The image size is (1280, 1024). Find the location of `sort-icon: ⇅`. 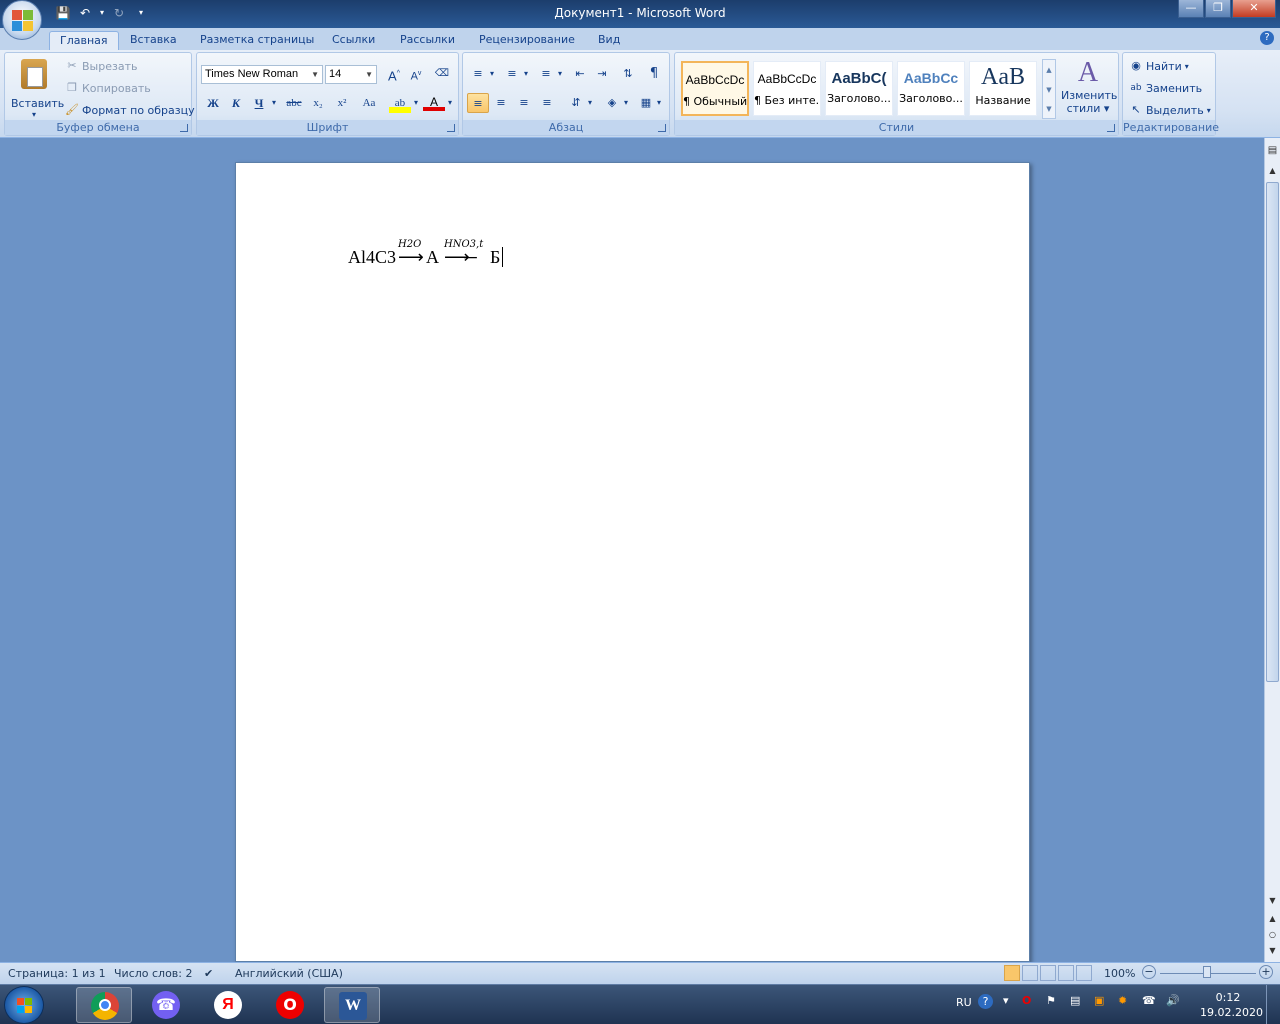

sort-icon: ⇅ is located at coordinates (628, 74).